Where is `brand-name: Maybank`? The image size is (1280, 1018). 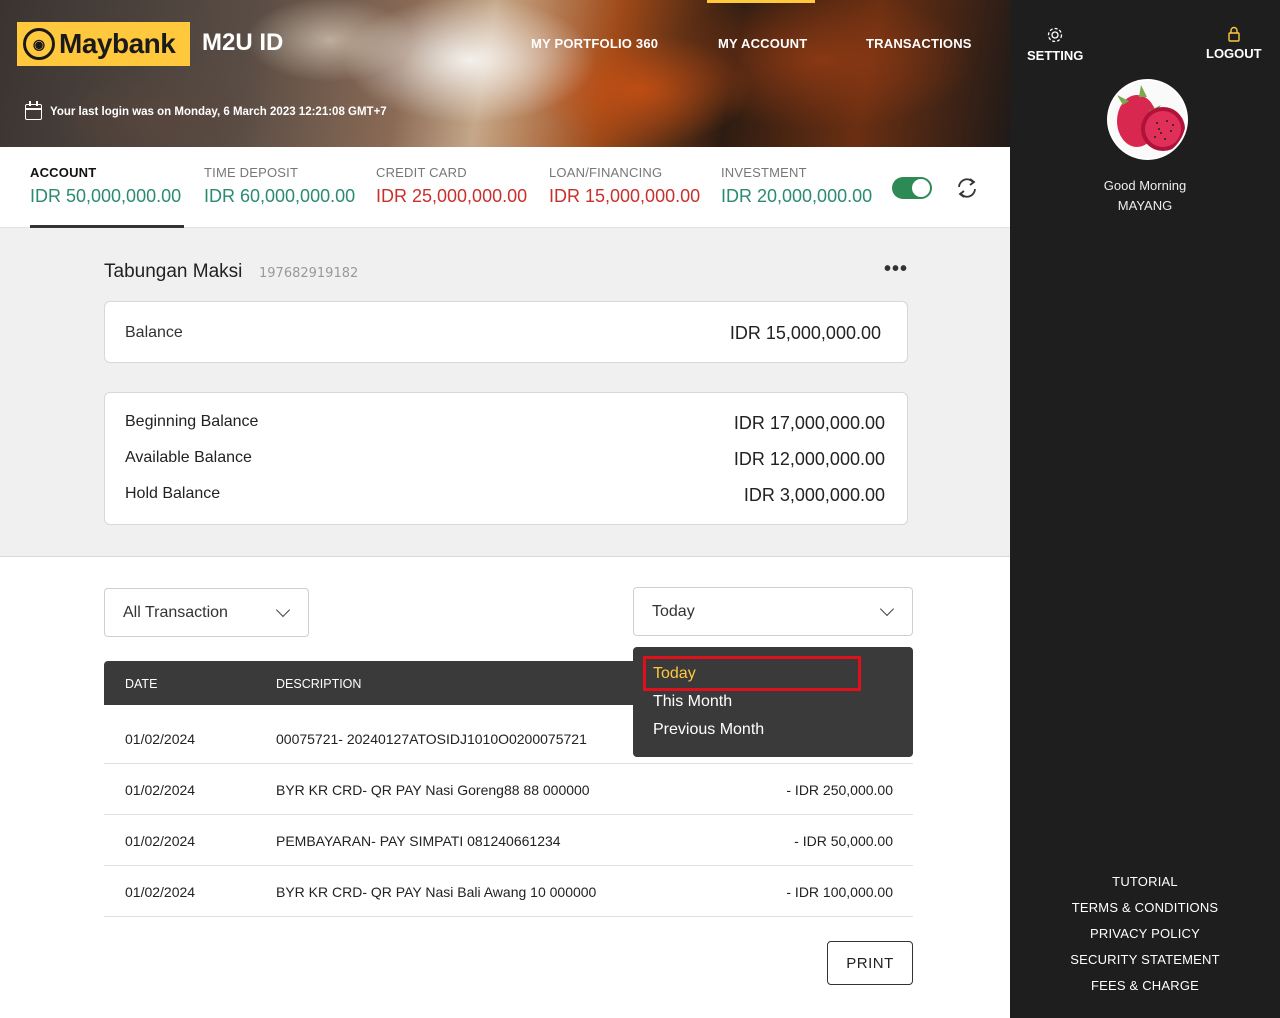
brand-name: Maybank is located at coordinates (117, 43).